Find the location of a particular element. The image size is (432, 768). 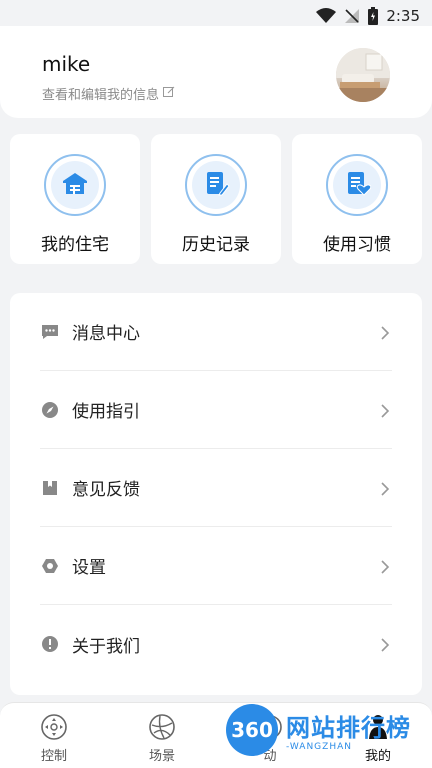

document-edit-icon is located at coordinates (216, 185).